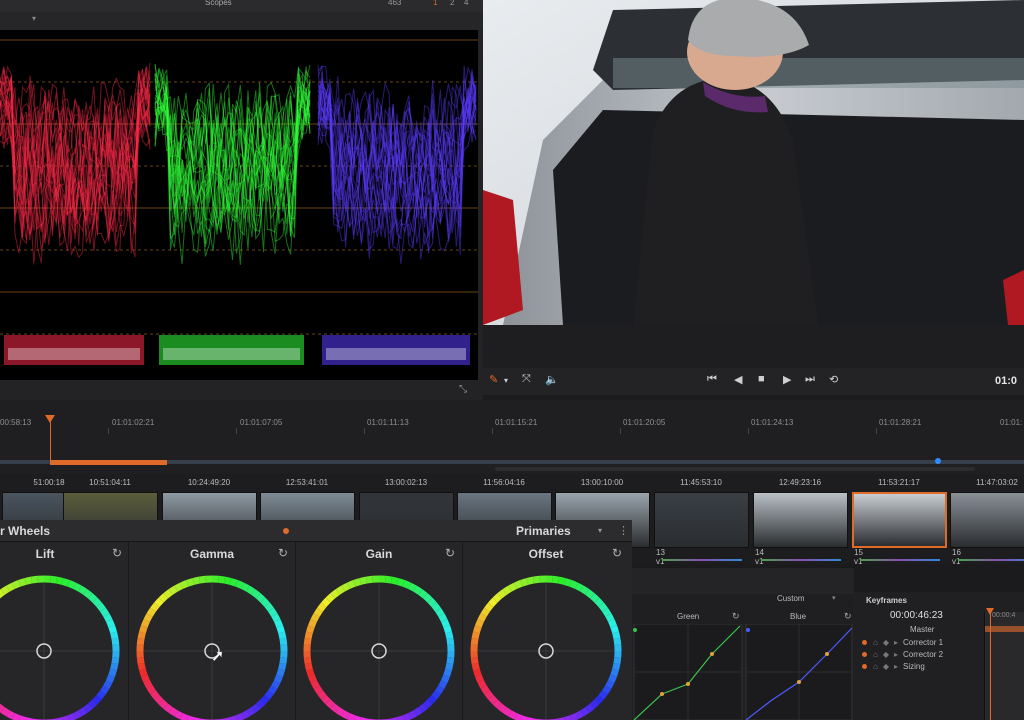  What do you see at coordinates (900, 560) in the screenshot?
I see `clip-color-bar` at bounding box center [900, 560].